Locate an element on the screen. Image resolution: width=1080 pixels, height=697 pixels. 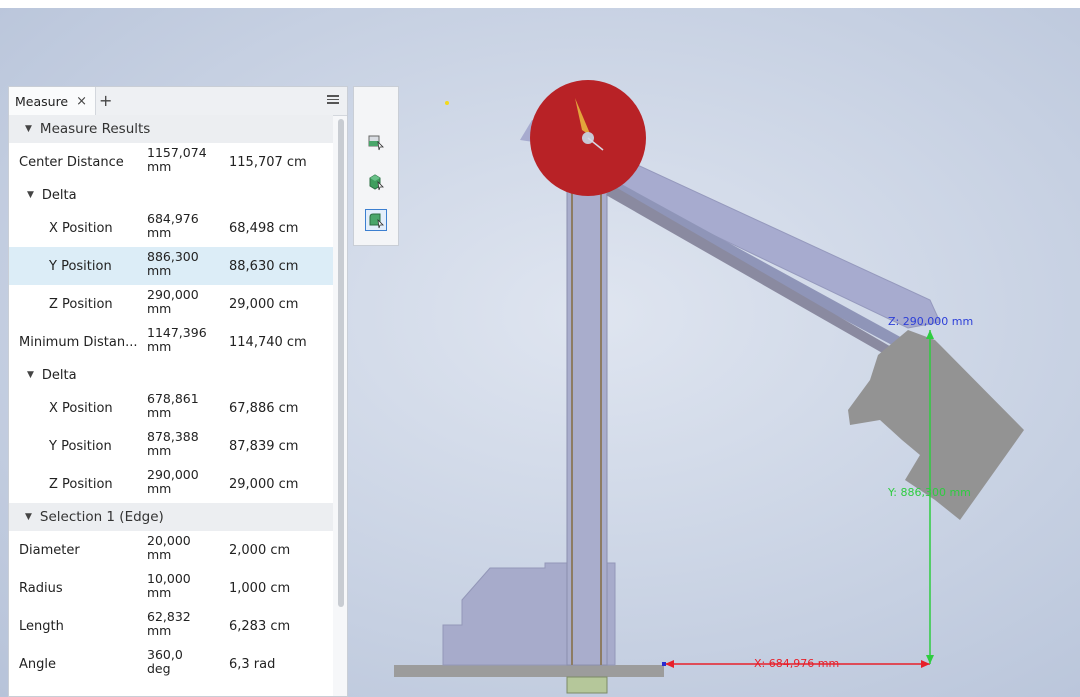
close-tab-icon: × is located at coordinates (81, 101).